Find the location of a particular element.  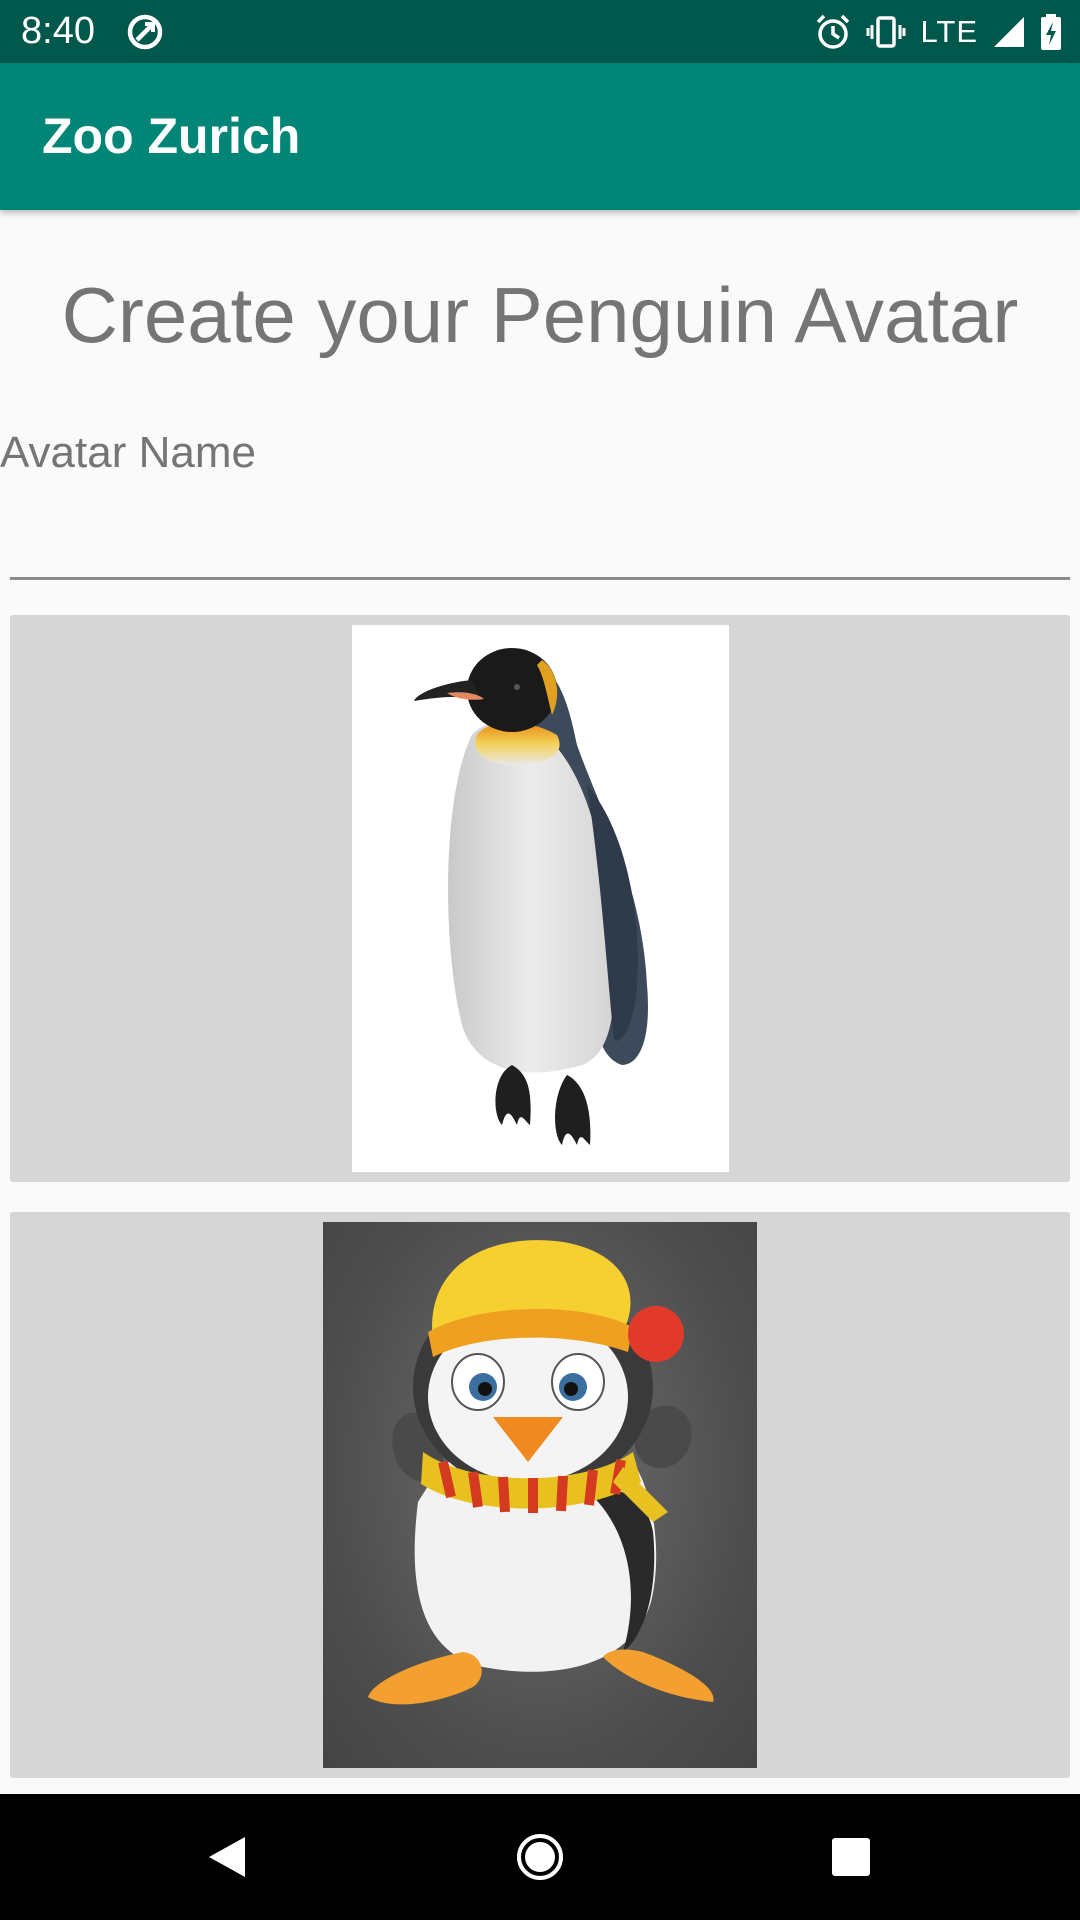

emperor-penguin-image is located at coordinates (540, 898).